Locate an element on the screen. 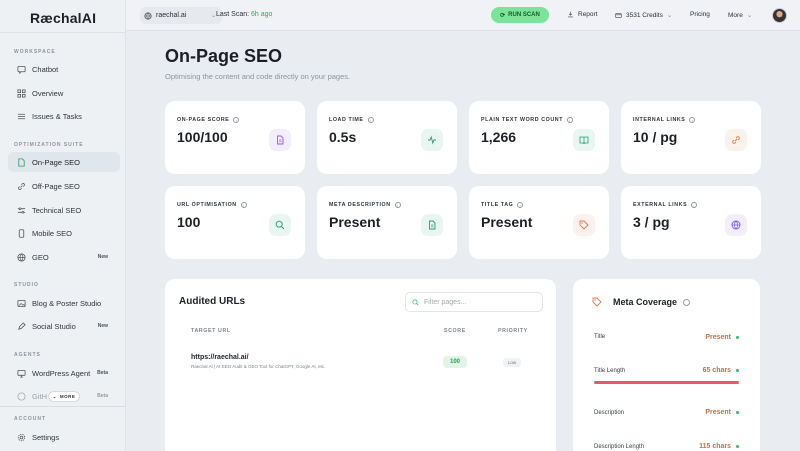  pricing-label: Pricing is located at coordinates (700, 14).